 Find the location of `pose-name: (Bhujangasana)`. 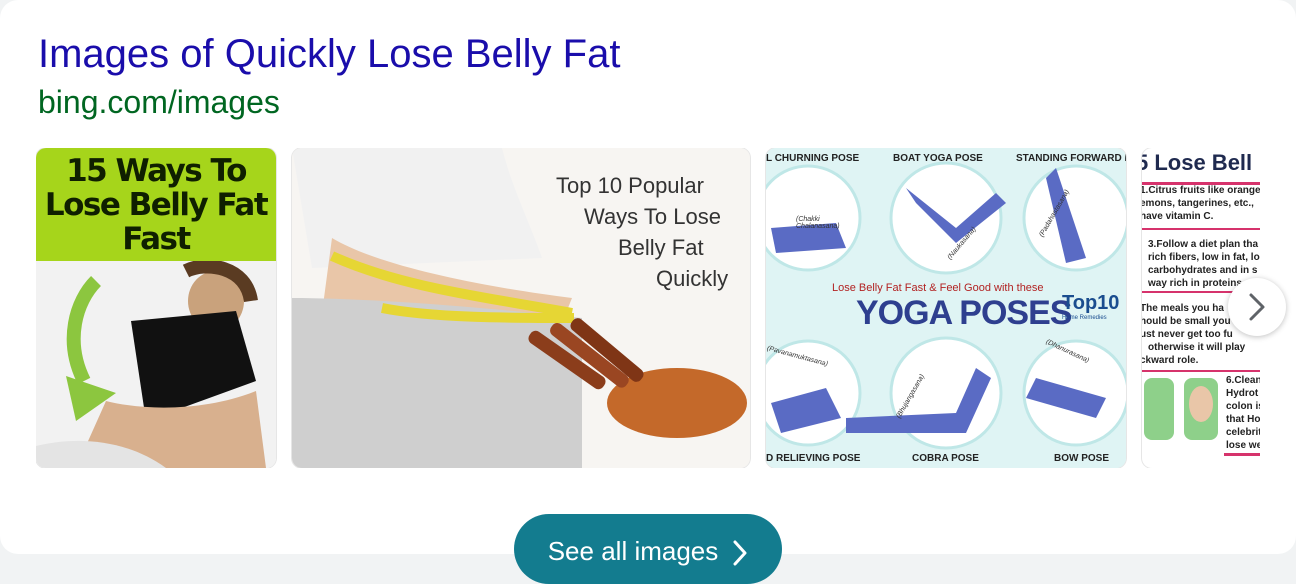

pose-name: (Bhujangasana) is located at coordinates (911, 396).